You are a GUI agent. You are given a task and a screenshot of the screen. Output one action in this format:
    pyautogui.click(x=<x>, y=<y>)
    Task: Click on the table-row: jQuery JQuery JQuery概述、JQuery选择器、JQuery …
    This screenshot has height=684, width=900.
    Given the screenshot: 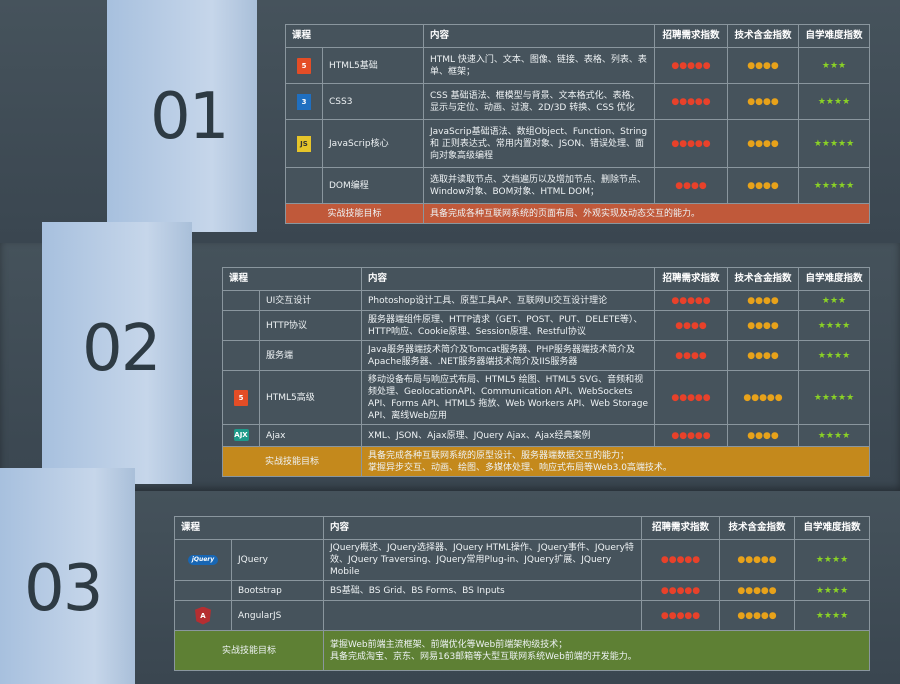 What is the action you would take?
    pyautogui.click(x=522, y=560)
    